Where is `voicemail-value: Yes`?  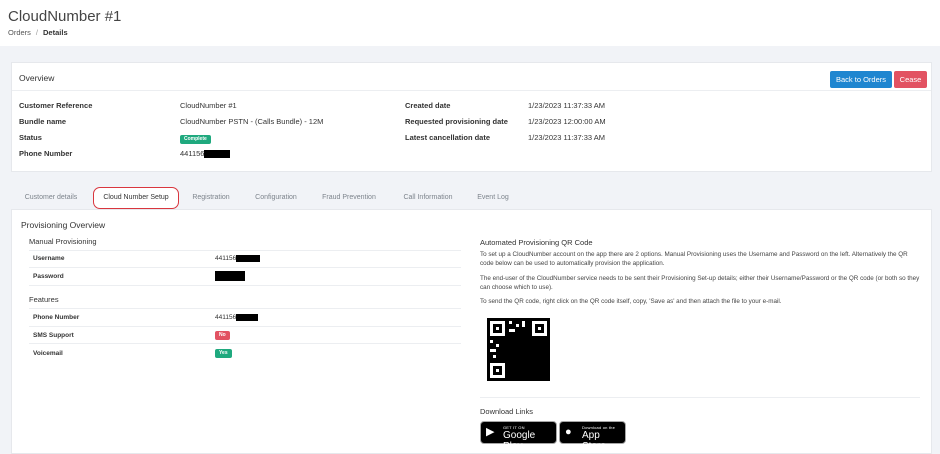
voicemail-value: Yes is located at coordinates (223, 353).